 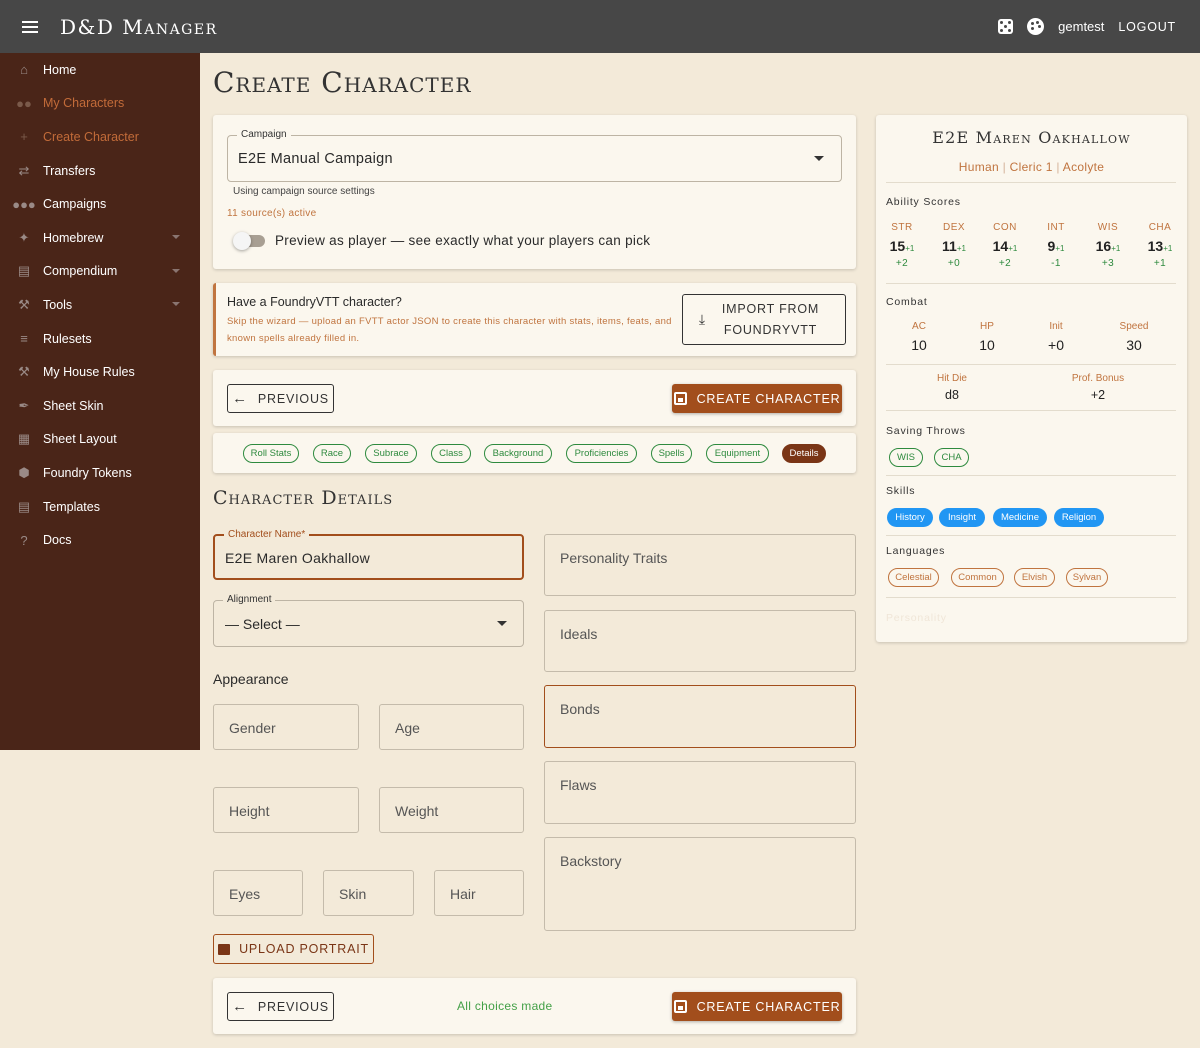 What do you see at coordinates (580, 709) in the screenshot?
I see `bonds-placeholder: Bonds` at bounding box center [580, 709].